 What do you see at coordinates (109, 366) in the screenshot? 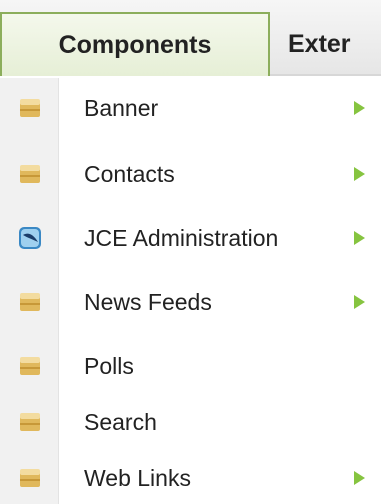
I see `menu-item-label: Polls` at bounding box center [109, 366].